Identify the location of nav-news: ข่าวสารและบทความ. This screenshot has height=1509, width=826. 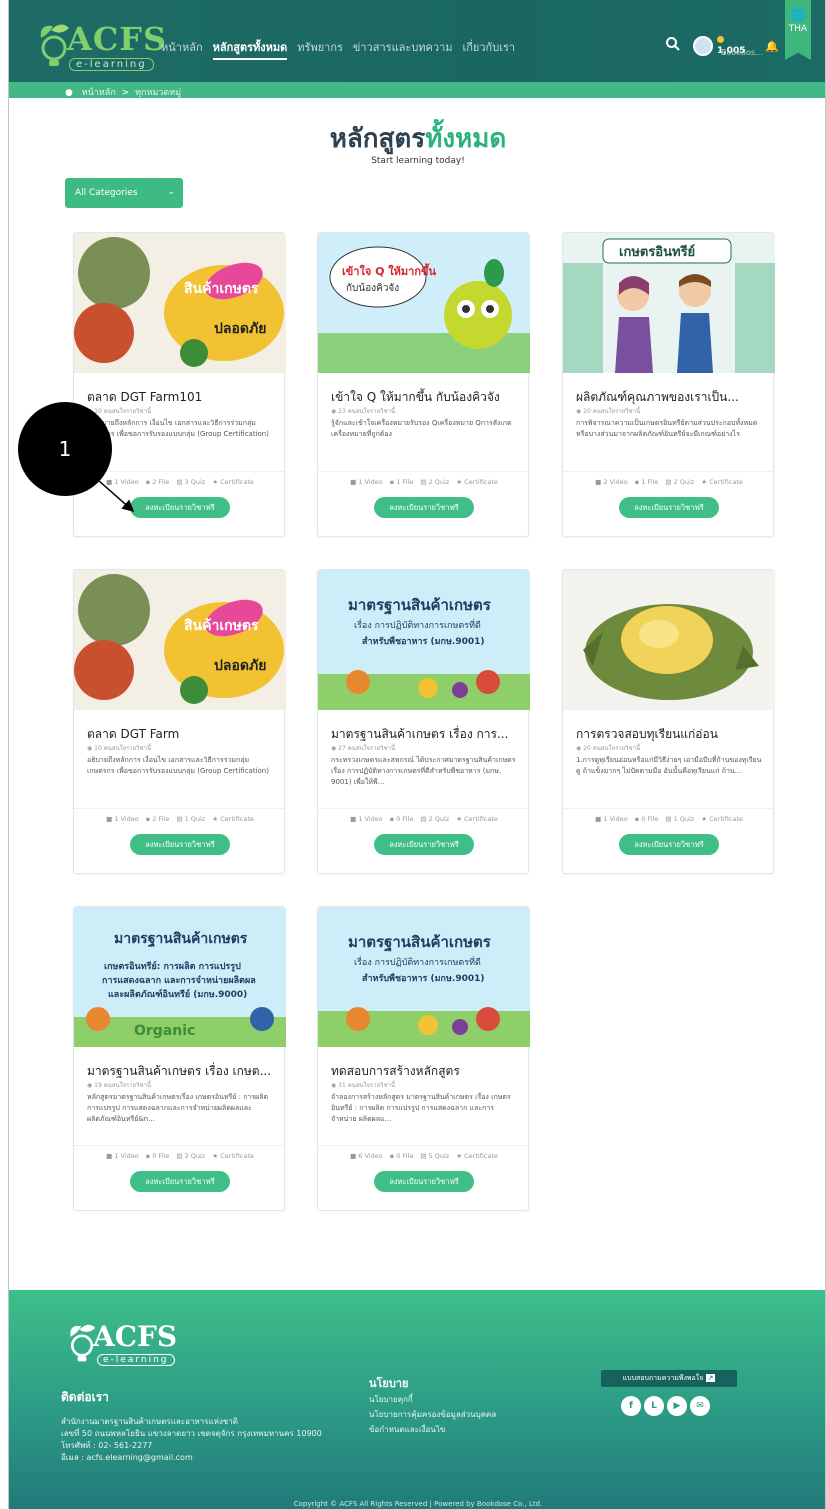
(403, 49).